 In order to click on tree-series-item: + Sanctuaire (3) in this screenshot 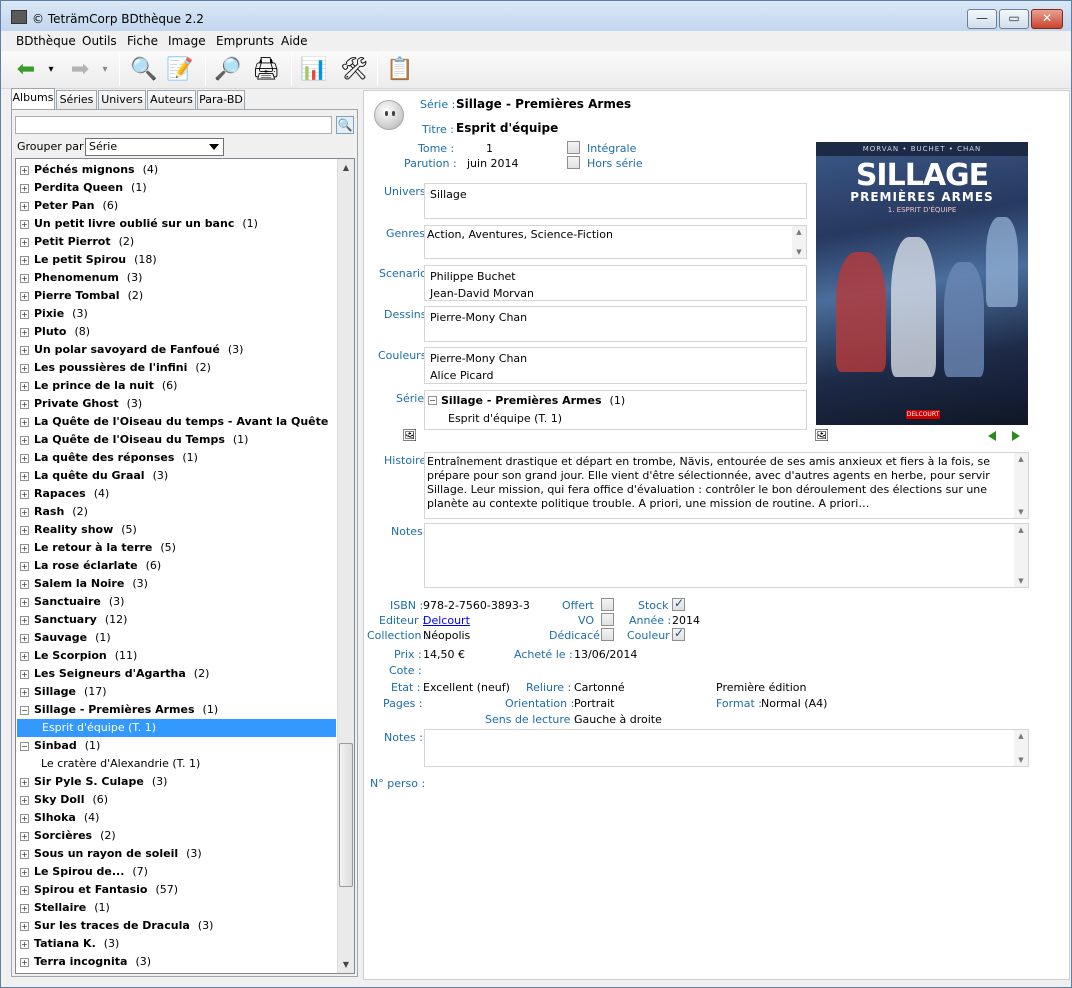, I will do `click(176, 602)`.